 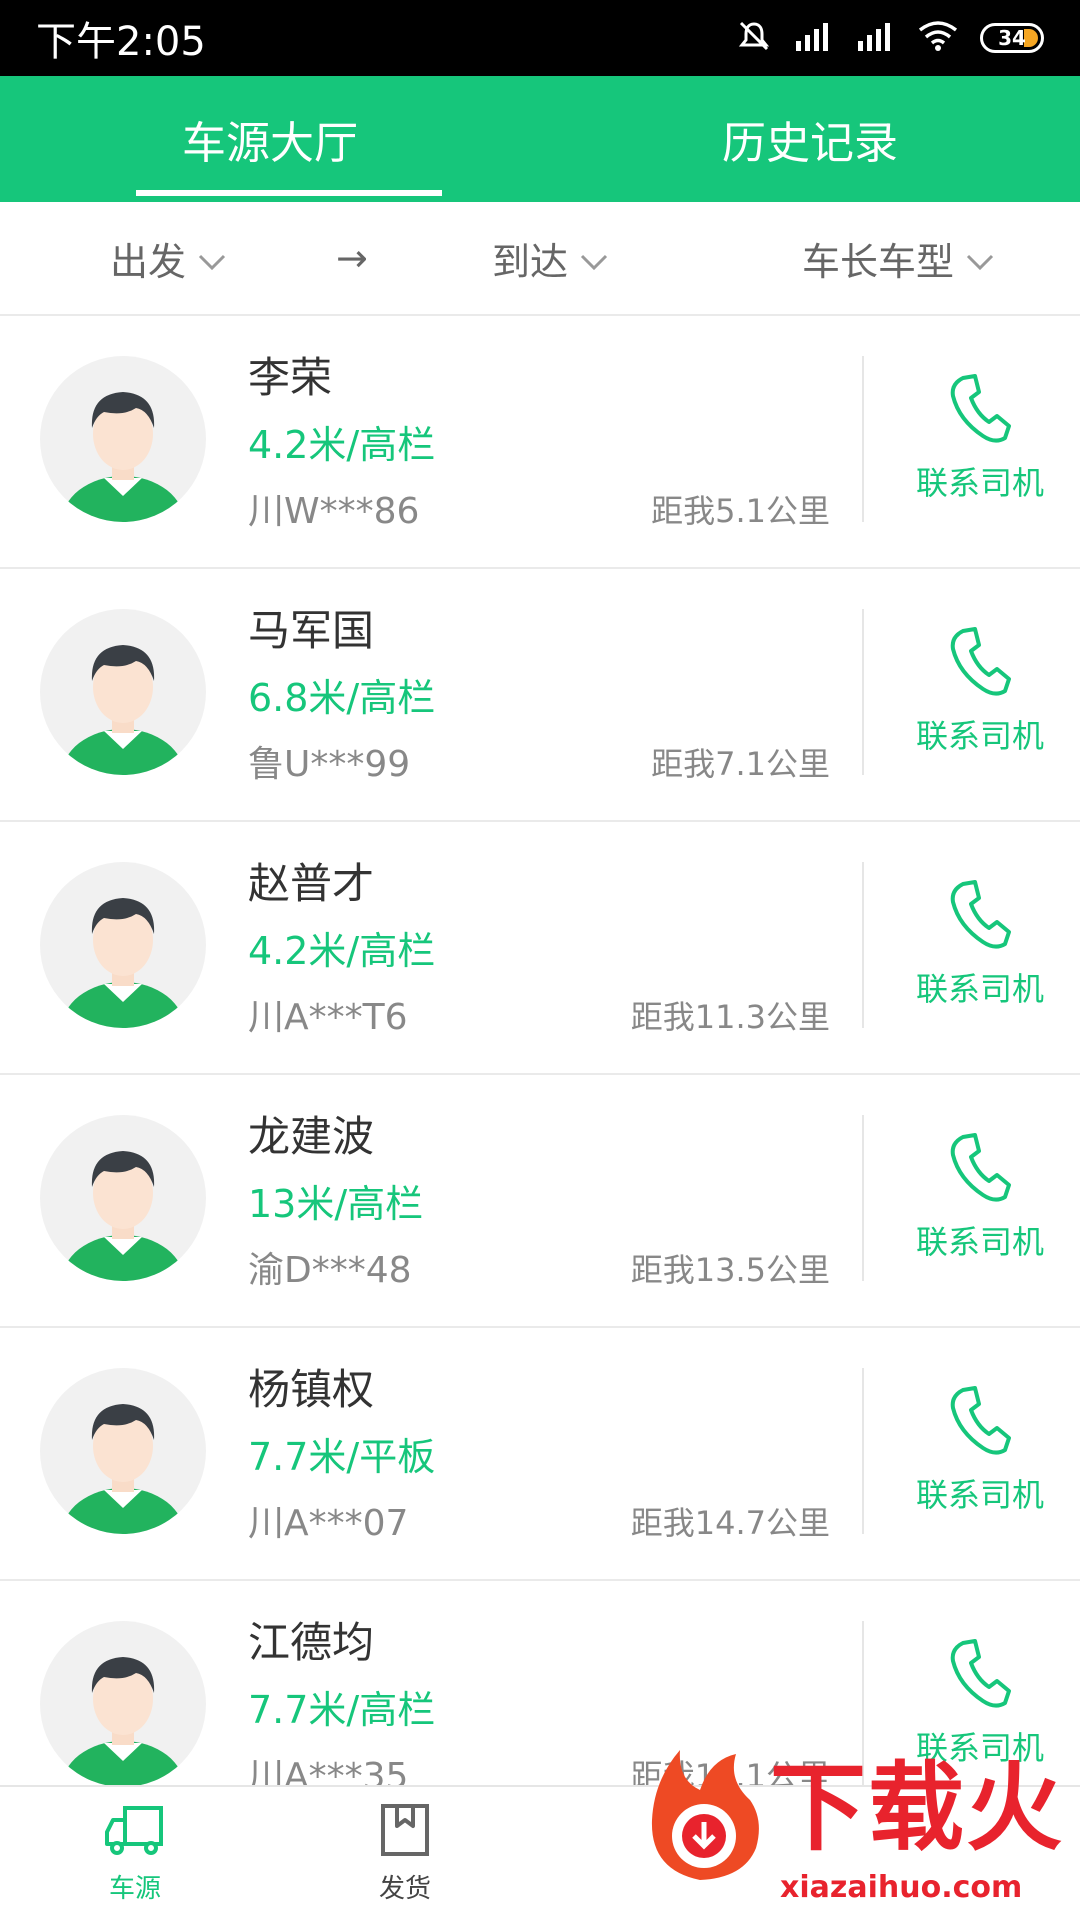 I want to click on distance: 距我5.1公里, so click(x=740, y=511).